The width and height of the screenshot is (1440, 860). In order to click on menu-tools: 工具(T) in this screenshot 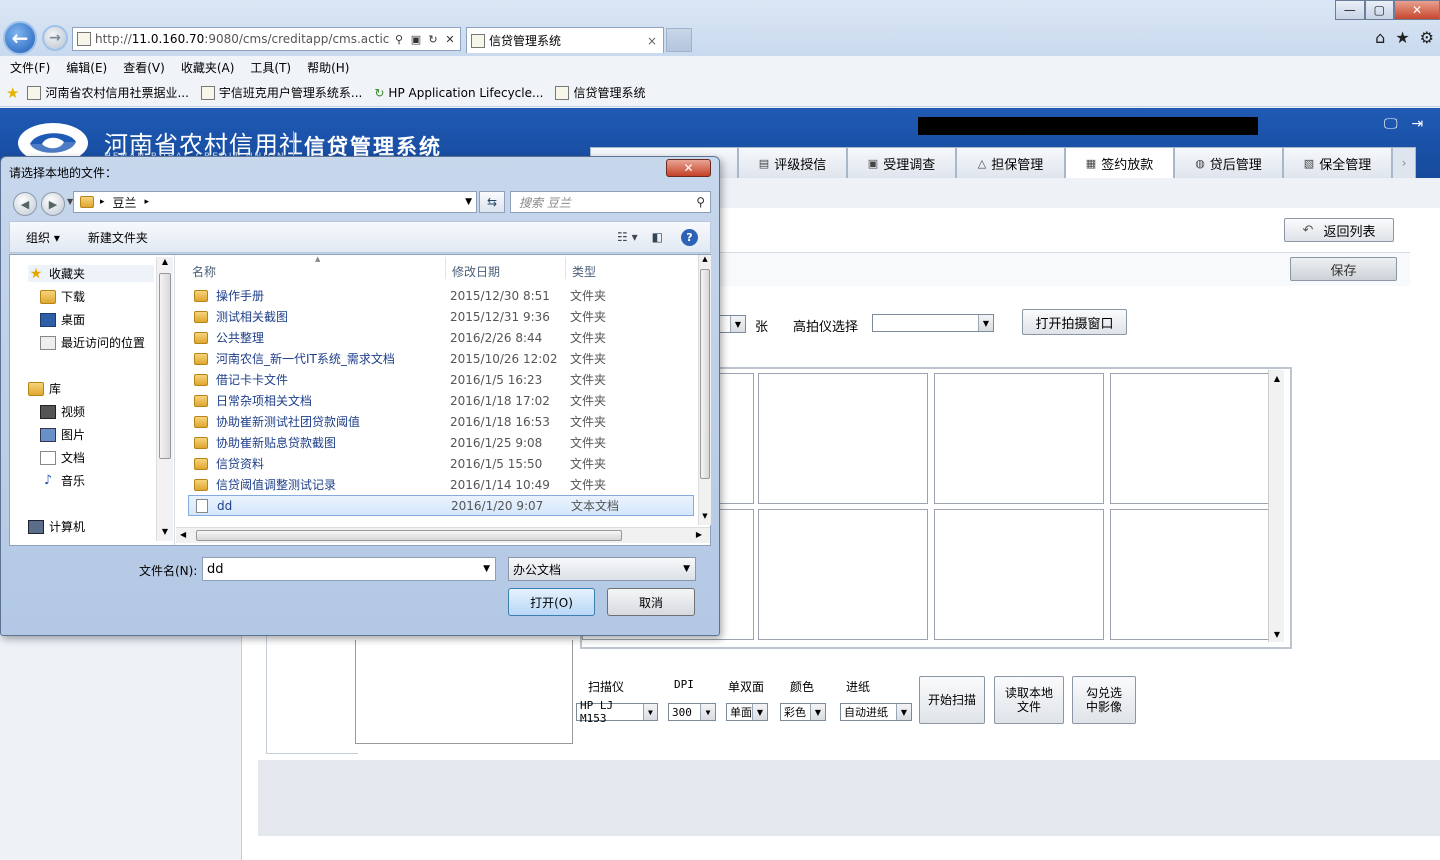, I will do `click(270, 67)`.